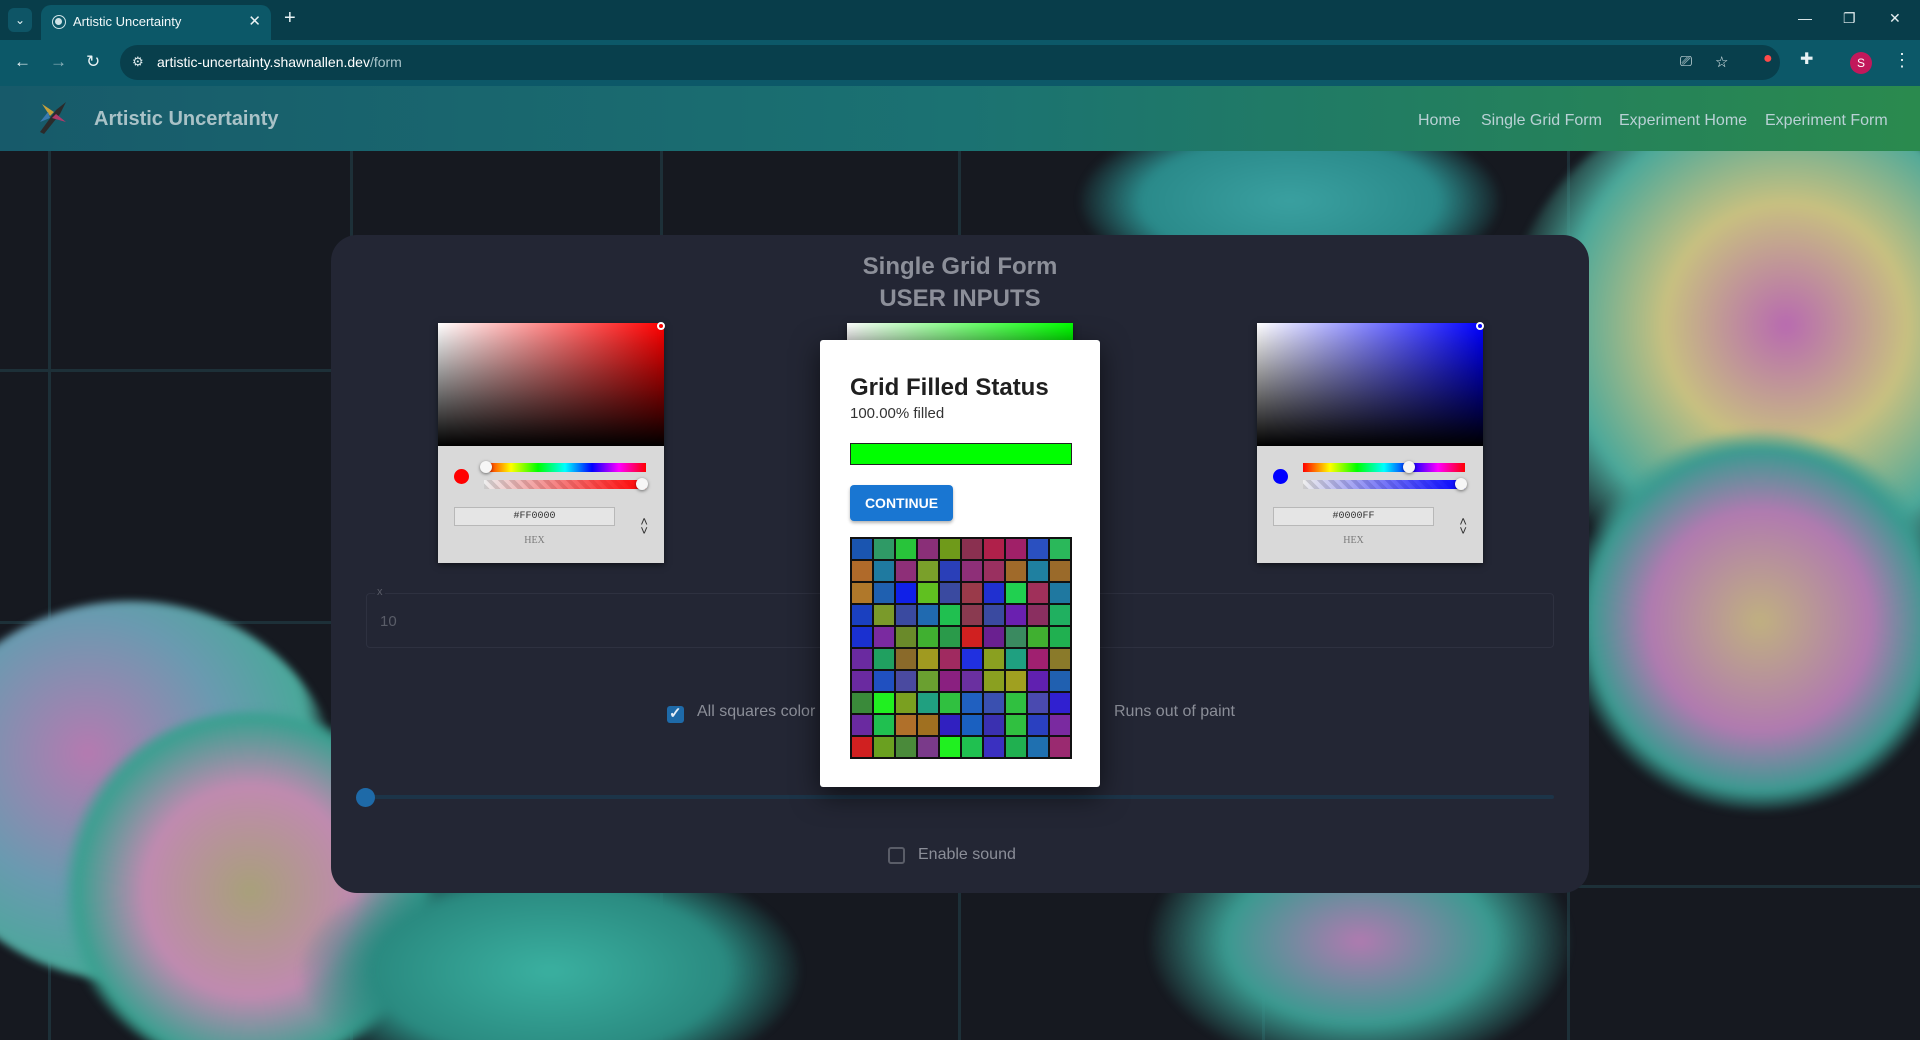 The image size is (1920, 1040). What do you see at coordinates (186, 119) in the screenshot?
I see `brand-name: Artistic Uncertainty` at bounding box center [186, 119].